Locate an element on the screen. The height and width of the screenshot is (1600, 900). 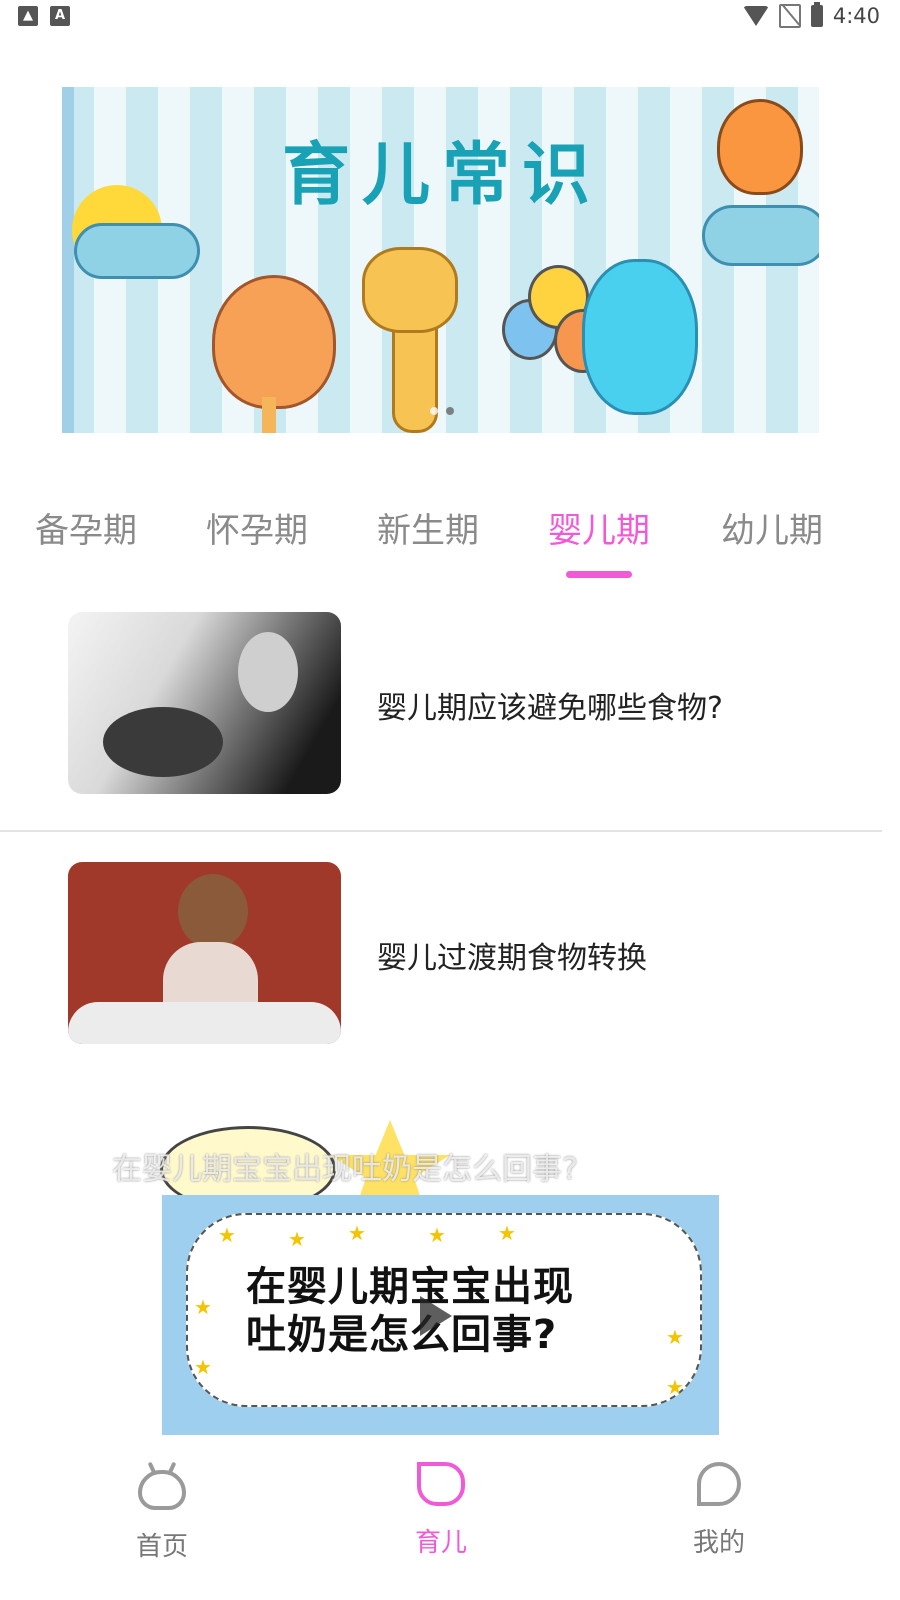
carousel-dot is located at coordinates (434, 411).